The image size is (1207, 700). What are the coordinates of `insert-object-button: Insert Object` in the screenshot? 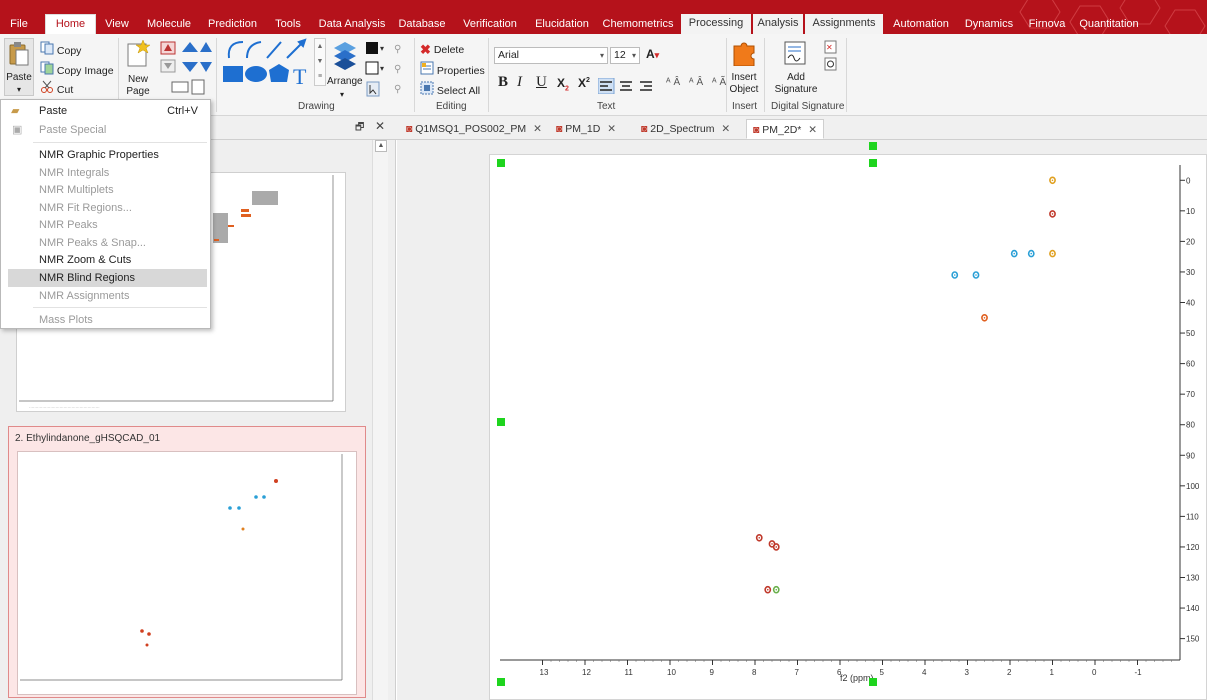 It's located at (744, 69).